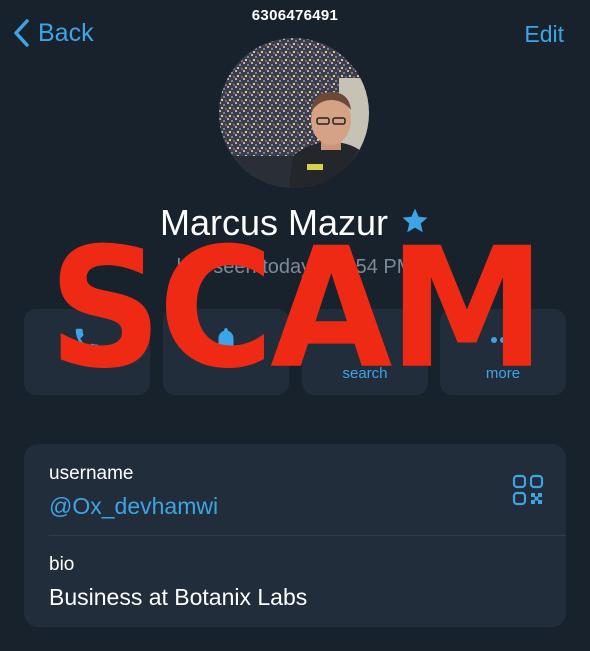 This screenshot has height=651, width=590. Describe the element at coordinates (294, 113) in the screenshot. I see `avatar` at that location.